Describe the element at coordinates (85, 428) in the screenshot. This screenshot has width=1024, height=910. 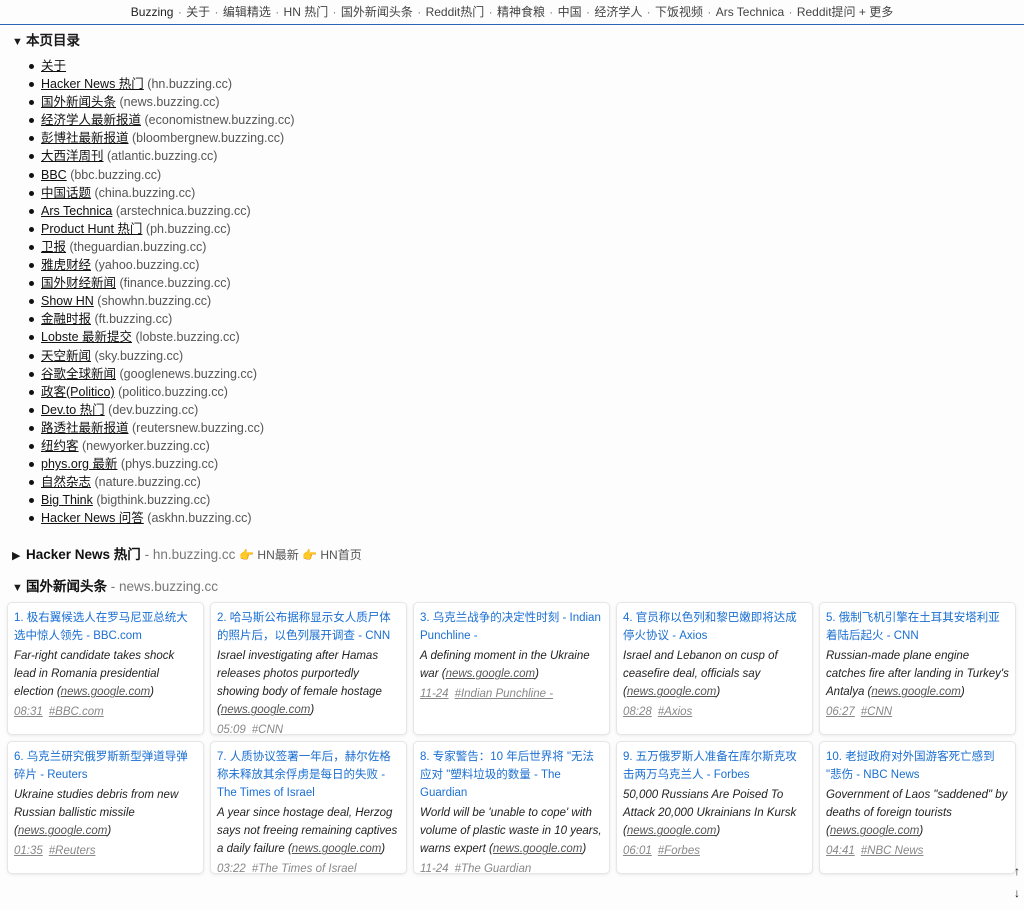
I see `toc-link: 路透社最新报道` at that location.